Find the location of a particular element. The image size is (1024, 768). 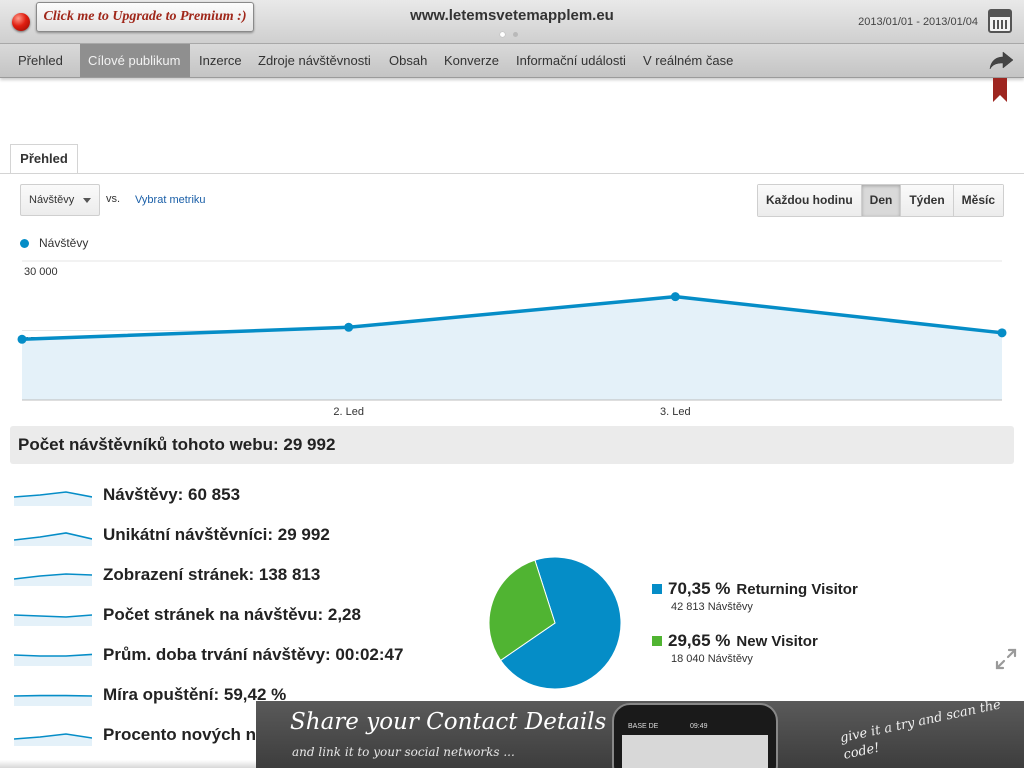

bookmark-icon is located at coordinates (1000, 90).